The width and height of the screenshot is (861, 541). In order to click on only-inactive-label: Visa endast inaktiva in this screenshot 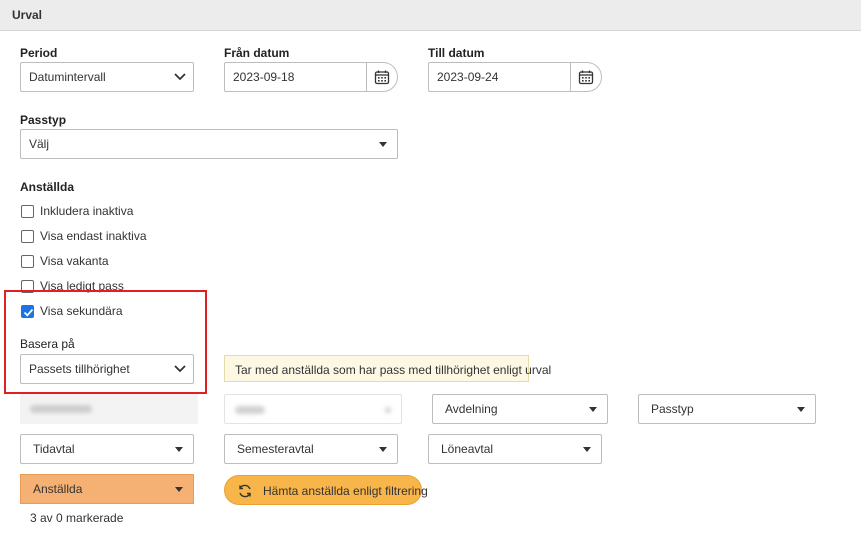, I will do `click(93, 236)`.